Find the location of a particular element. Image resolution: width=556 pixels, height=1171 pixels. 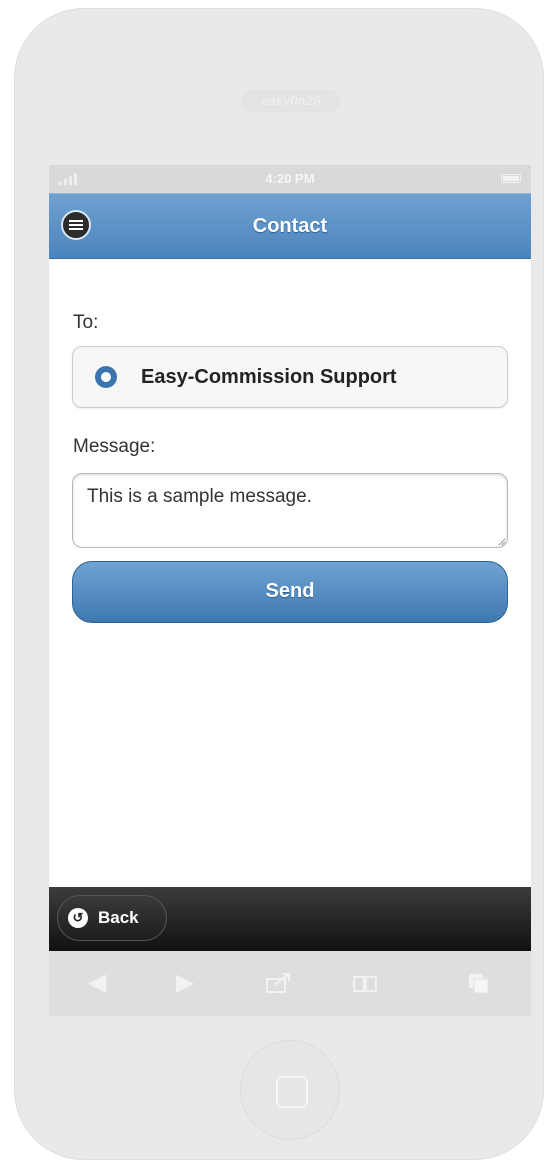

recipient-label: Easy-Commission Support is located at coordinates (269, 377).